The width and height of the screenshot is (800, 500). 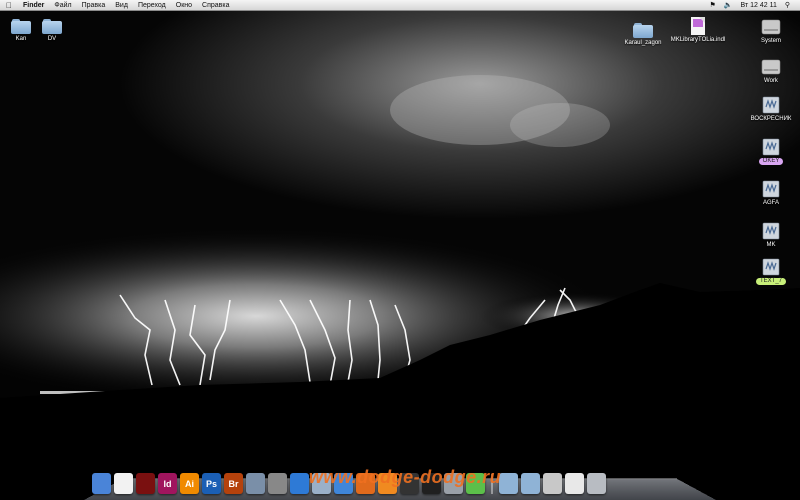 I want to click on volume-work: Work, so click(x=770, y=71).